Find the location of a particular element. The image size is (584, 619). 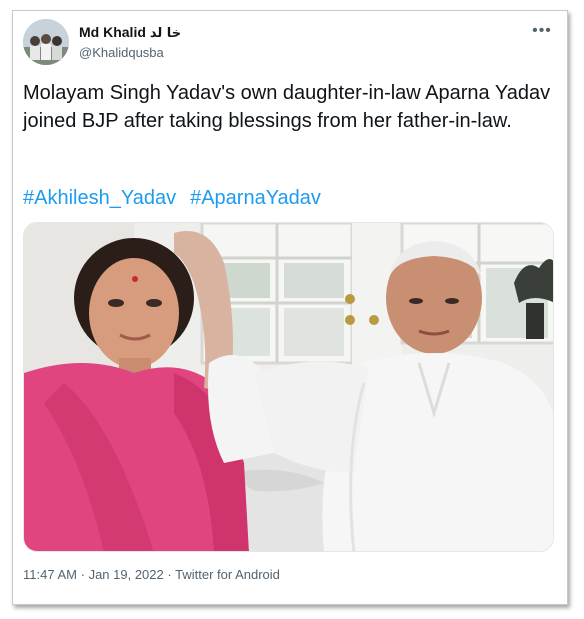

more-options-button: ••• is located at coordinates (542, 32).